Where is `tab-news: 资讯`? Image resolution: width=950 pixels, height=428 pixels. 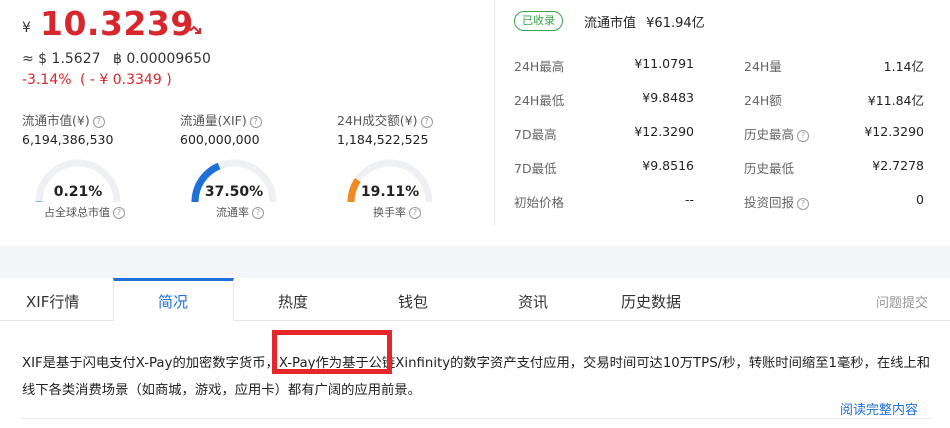
tab-news: 资讯 is located at coordinates (533, 301).